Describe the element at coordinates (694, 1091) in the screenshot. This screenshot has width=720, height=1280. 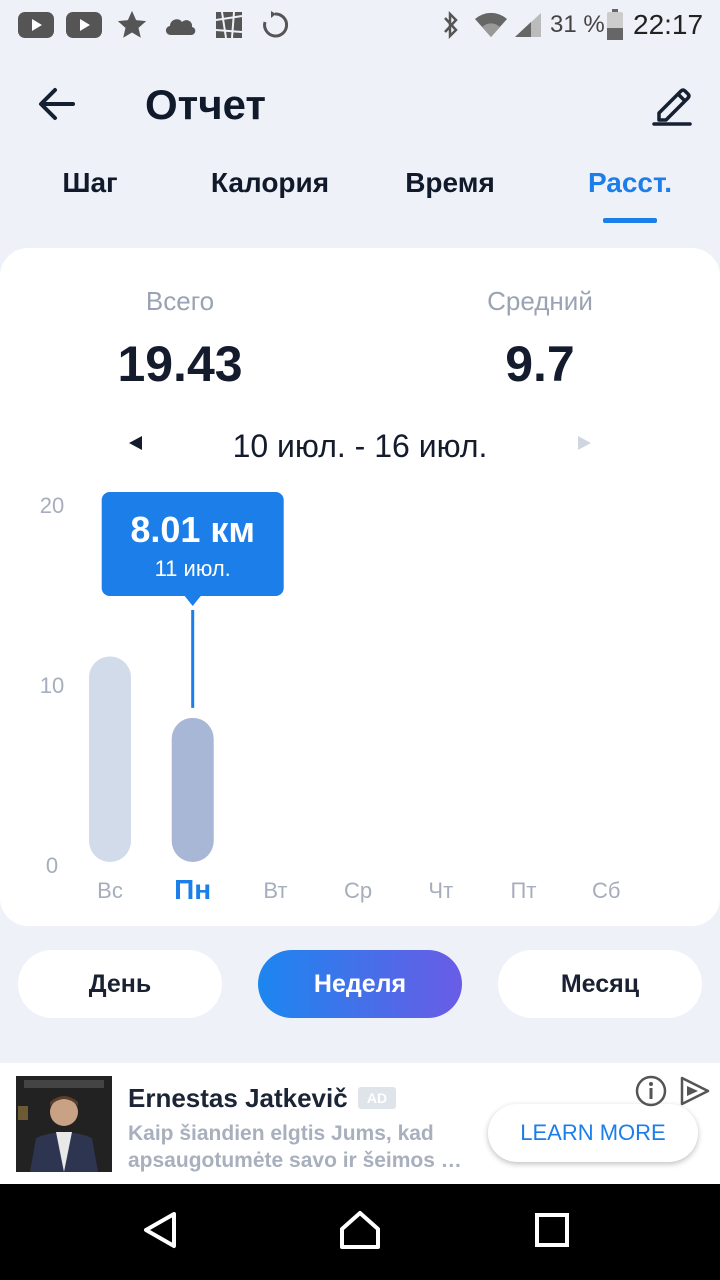
I see `ad-choices-icon` at that location.